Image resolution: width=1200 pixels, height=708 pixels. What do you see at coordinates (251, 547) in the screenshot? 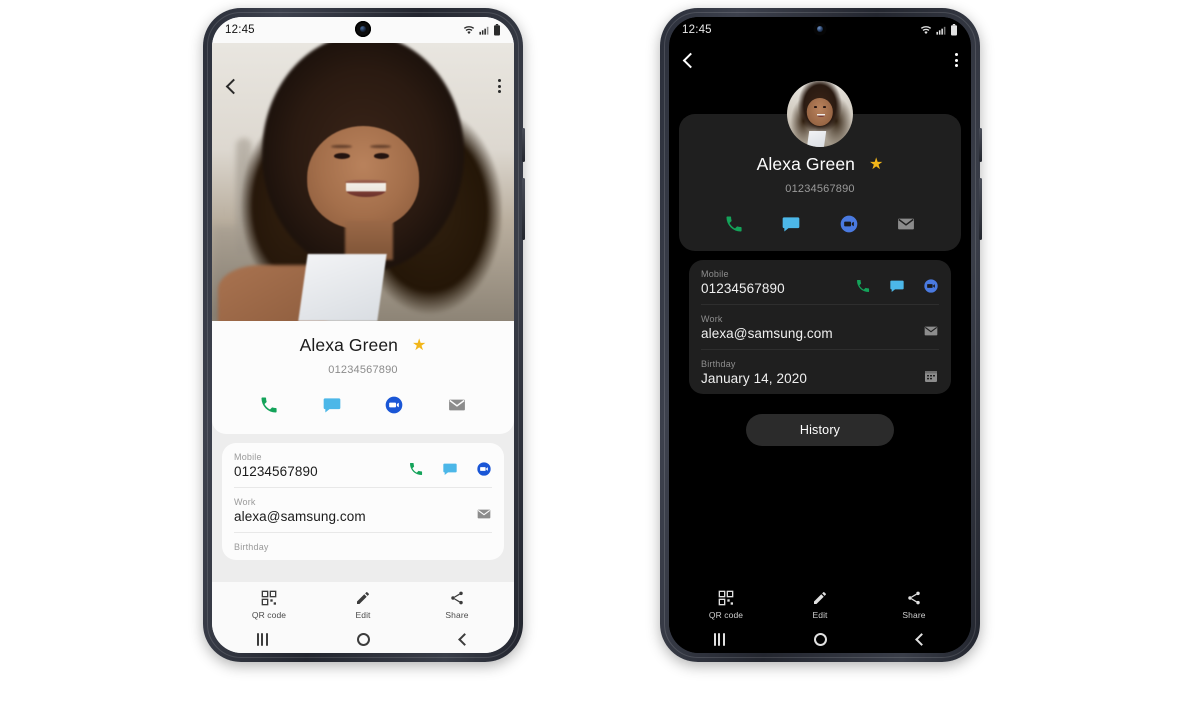
I see `detail-label: Birthday` at bounding box center [251, 547].